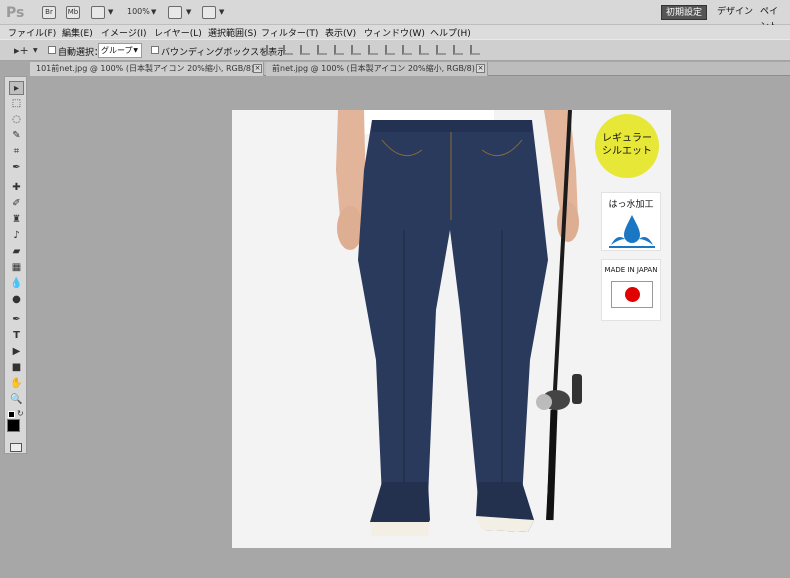  I want to click on made-in-japan-card: MADE IN JAPAN, so click(631, 290).